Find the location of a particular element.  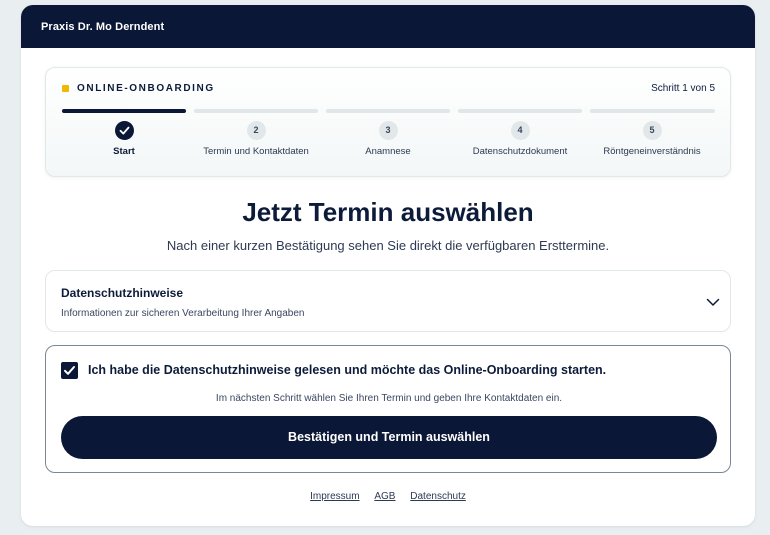

progress-header: ONLINE-ONBOARDING is located at coordinates (138, 88).